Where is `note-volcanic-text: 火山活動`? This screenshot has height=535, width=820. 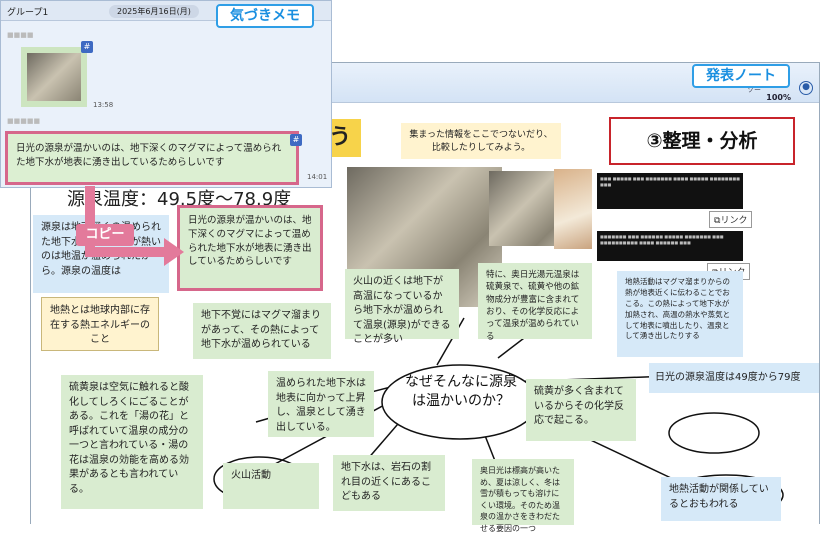 note-volcanic-text: 火山活動 is located at coordinates (251, 475).